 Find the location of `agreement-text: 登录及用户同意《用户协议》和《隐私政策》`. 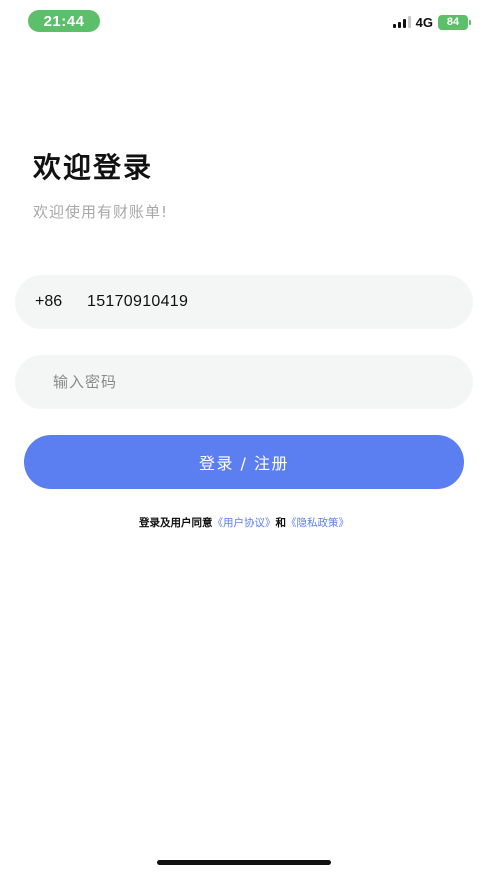

agreement-text: 登录及用户同意《用户协议》和《隐私政策》 is located at coordinates (244, 522).